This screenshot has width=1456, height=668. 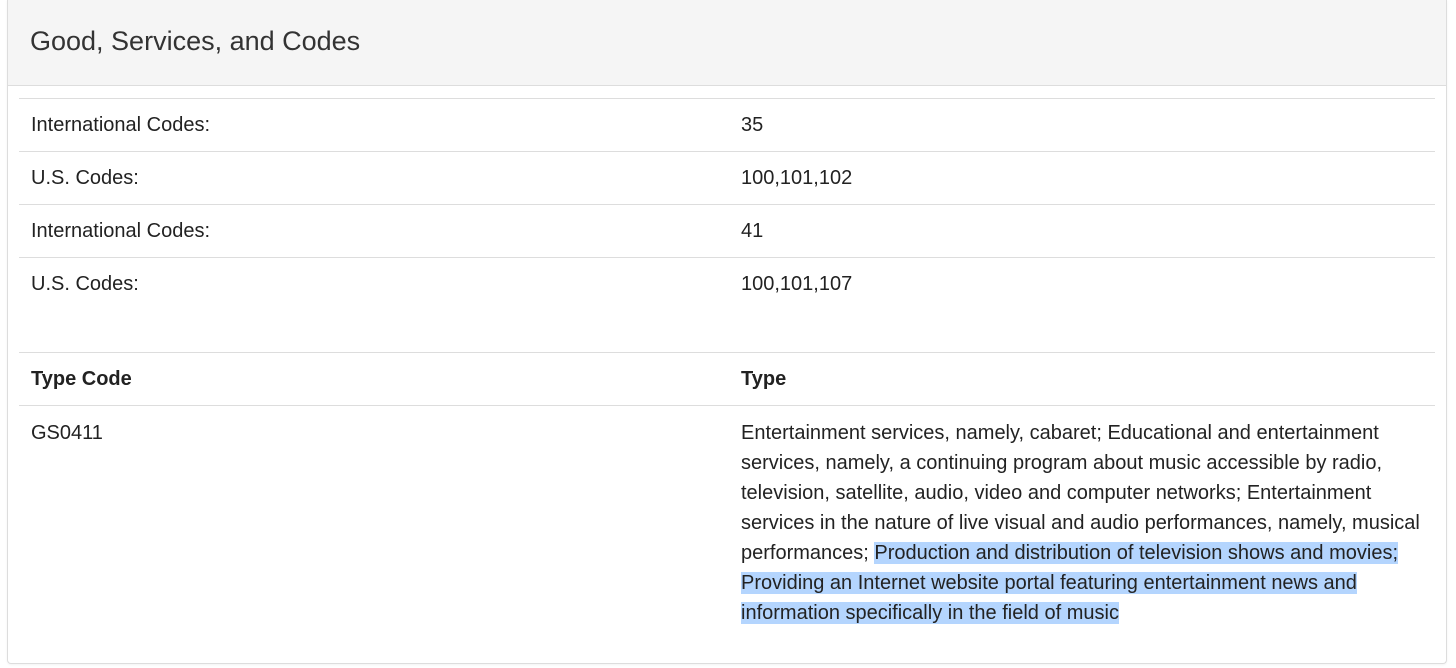 I want to click on type-code-cell: GS0411, so click(x=67, y=433).